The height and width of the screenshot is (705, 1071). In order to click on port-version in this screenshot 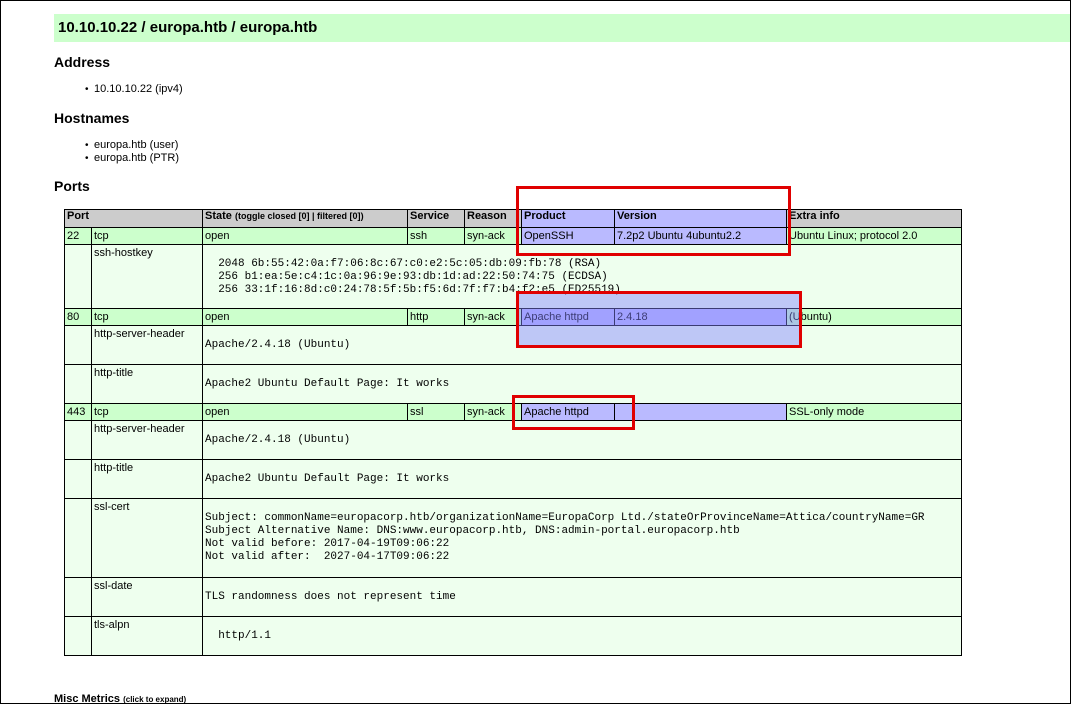, I will do `click(700, 412)`.